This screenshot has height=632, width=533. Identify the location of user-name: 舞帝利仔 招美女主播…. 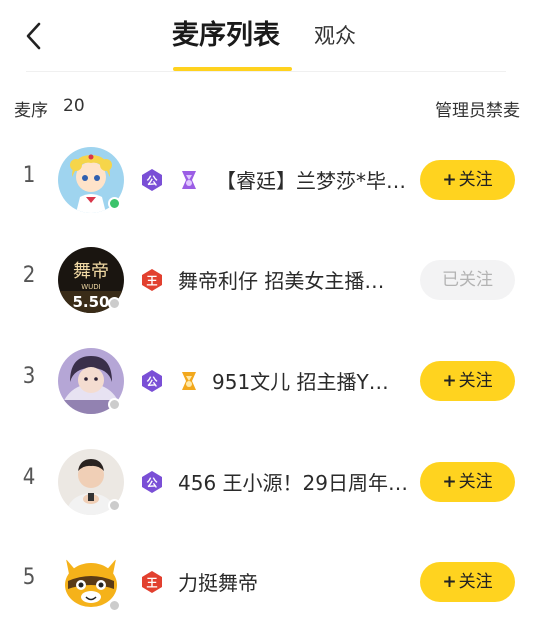
(295, 279).